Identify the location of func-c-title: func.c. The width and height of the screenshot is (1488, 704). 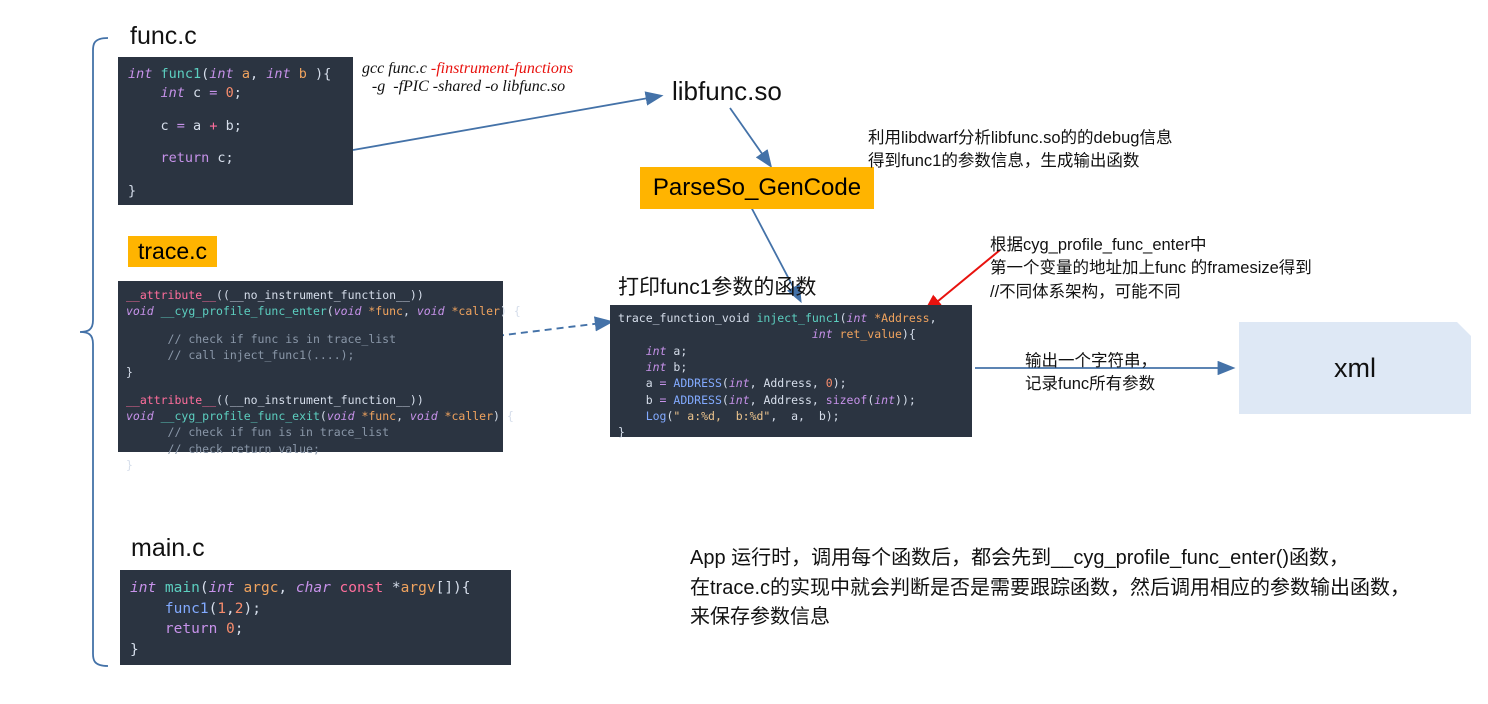
(163, 36).